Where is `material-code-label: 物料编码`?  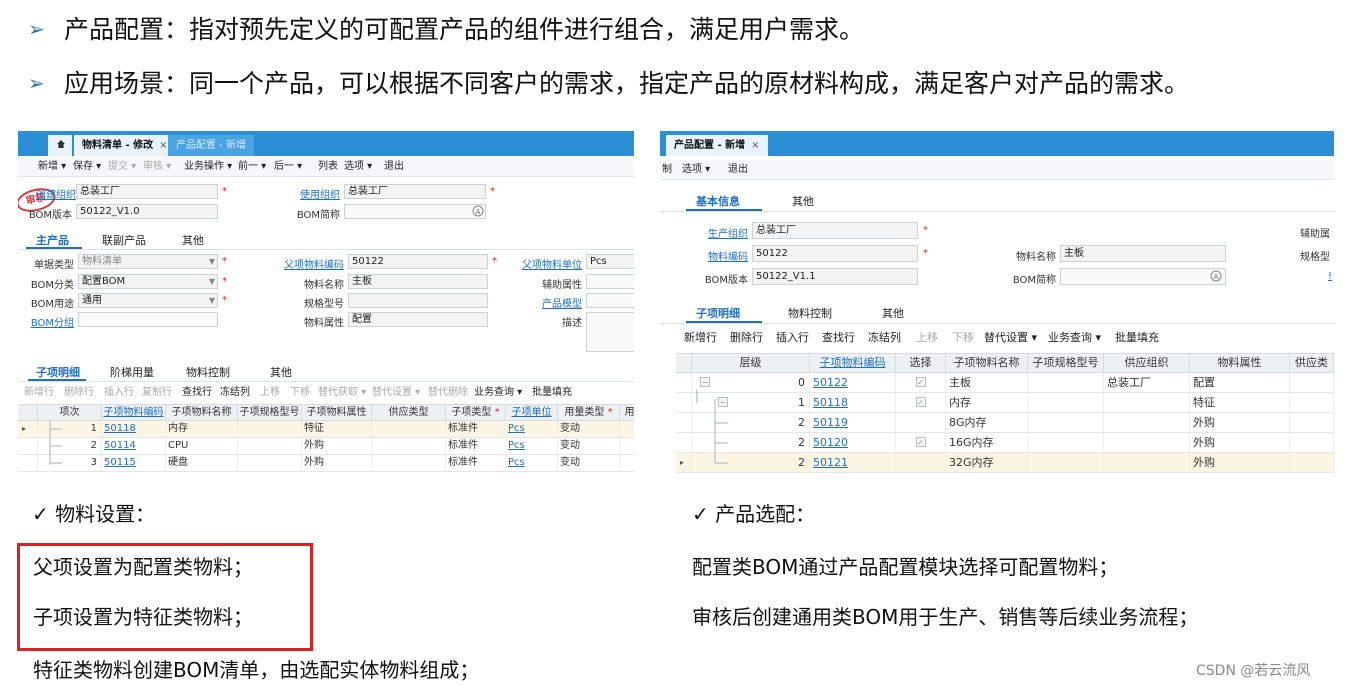 material-code-label: 物料编码 is located at coordinates (719, 255).